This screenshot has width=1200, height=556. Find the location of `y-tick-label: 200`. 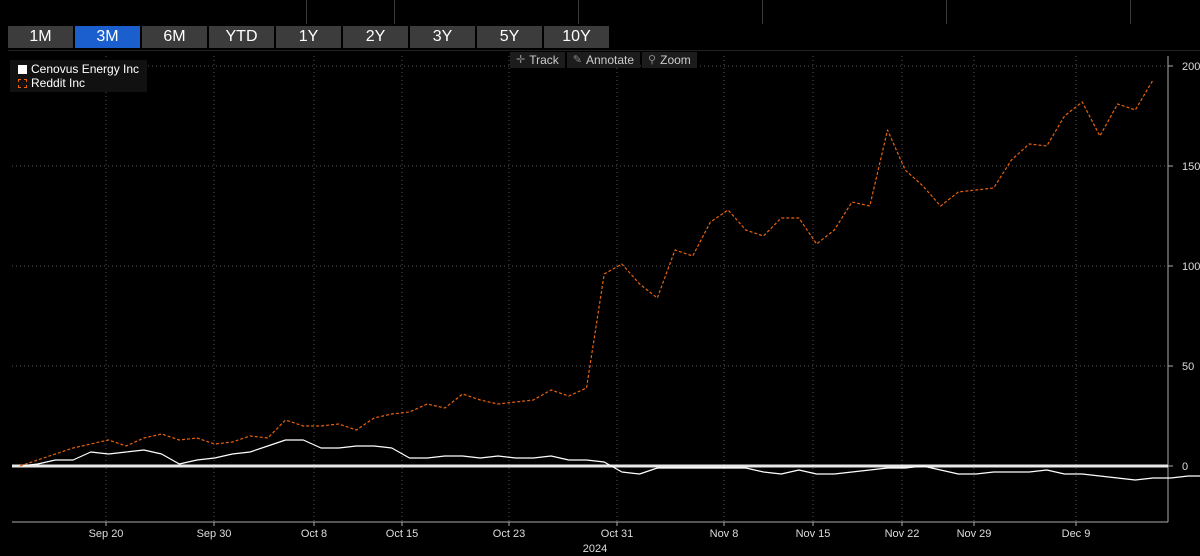

y-tick-label: 200 is located at coordinates (1191, 67).